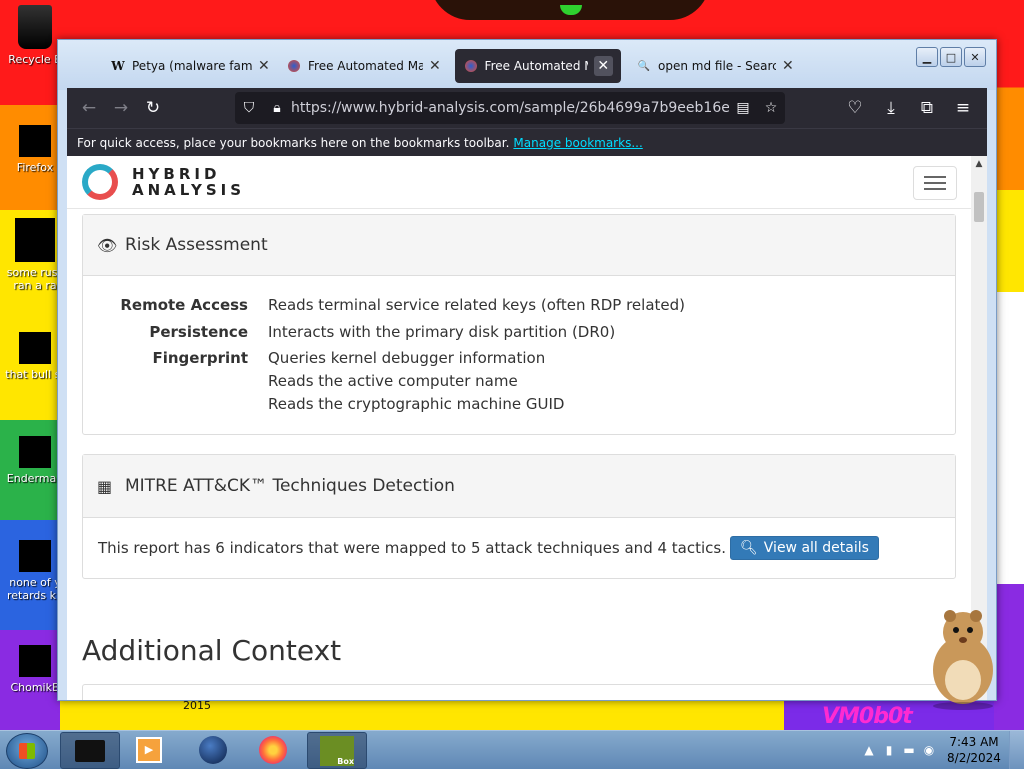  What do you see at coordinates (212, 650) in the screenshot?
I see `additional-context-heading: Additional Context` at bounding box center [212, 650].